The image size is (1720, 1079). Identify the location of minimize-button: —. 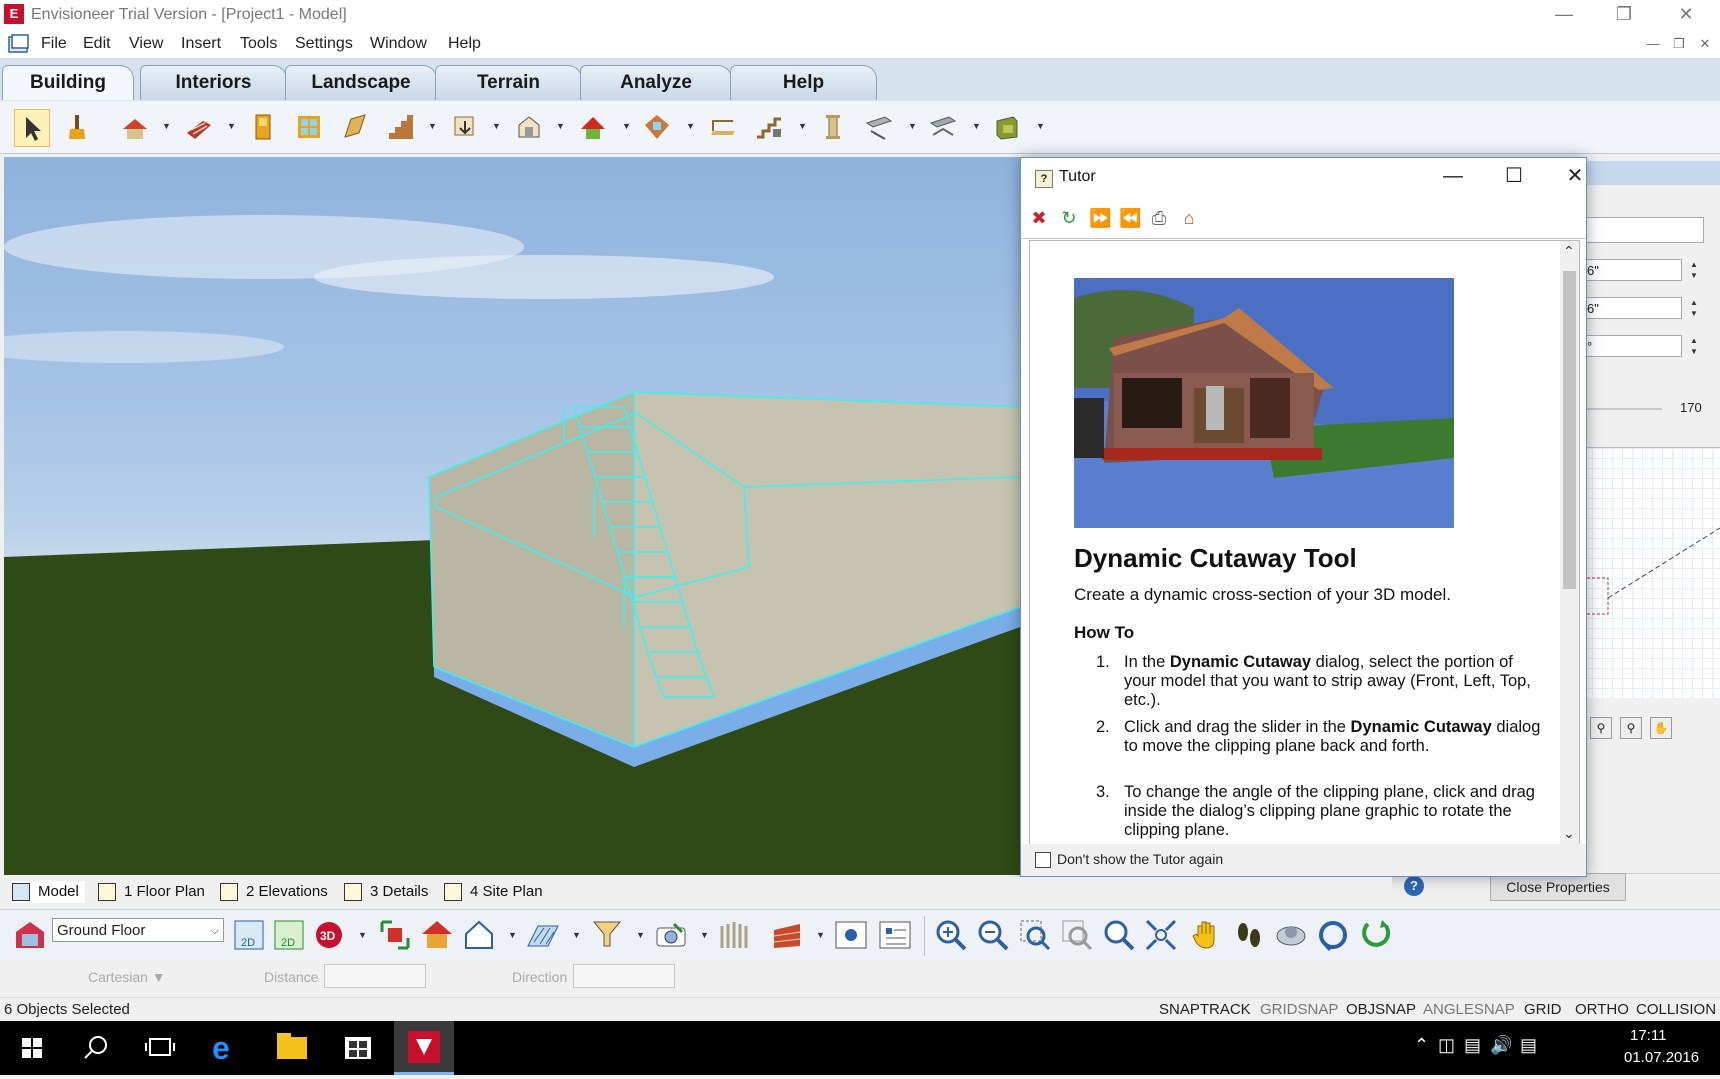
(1564, 15).